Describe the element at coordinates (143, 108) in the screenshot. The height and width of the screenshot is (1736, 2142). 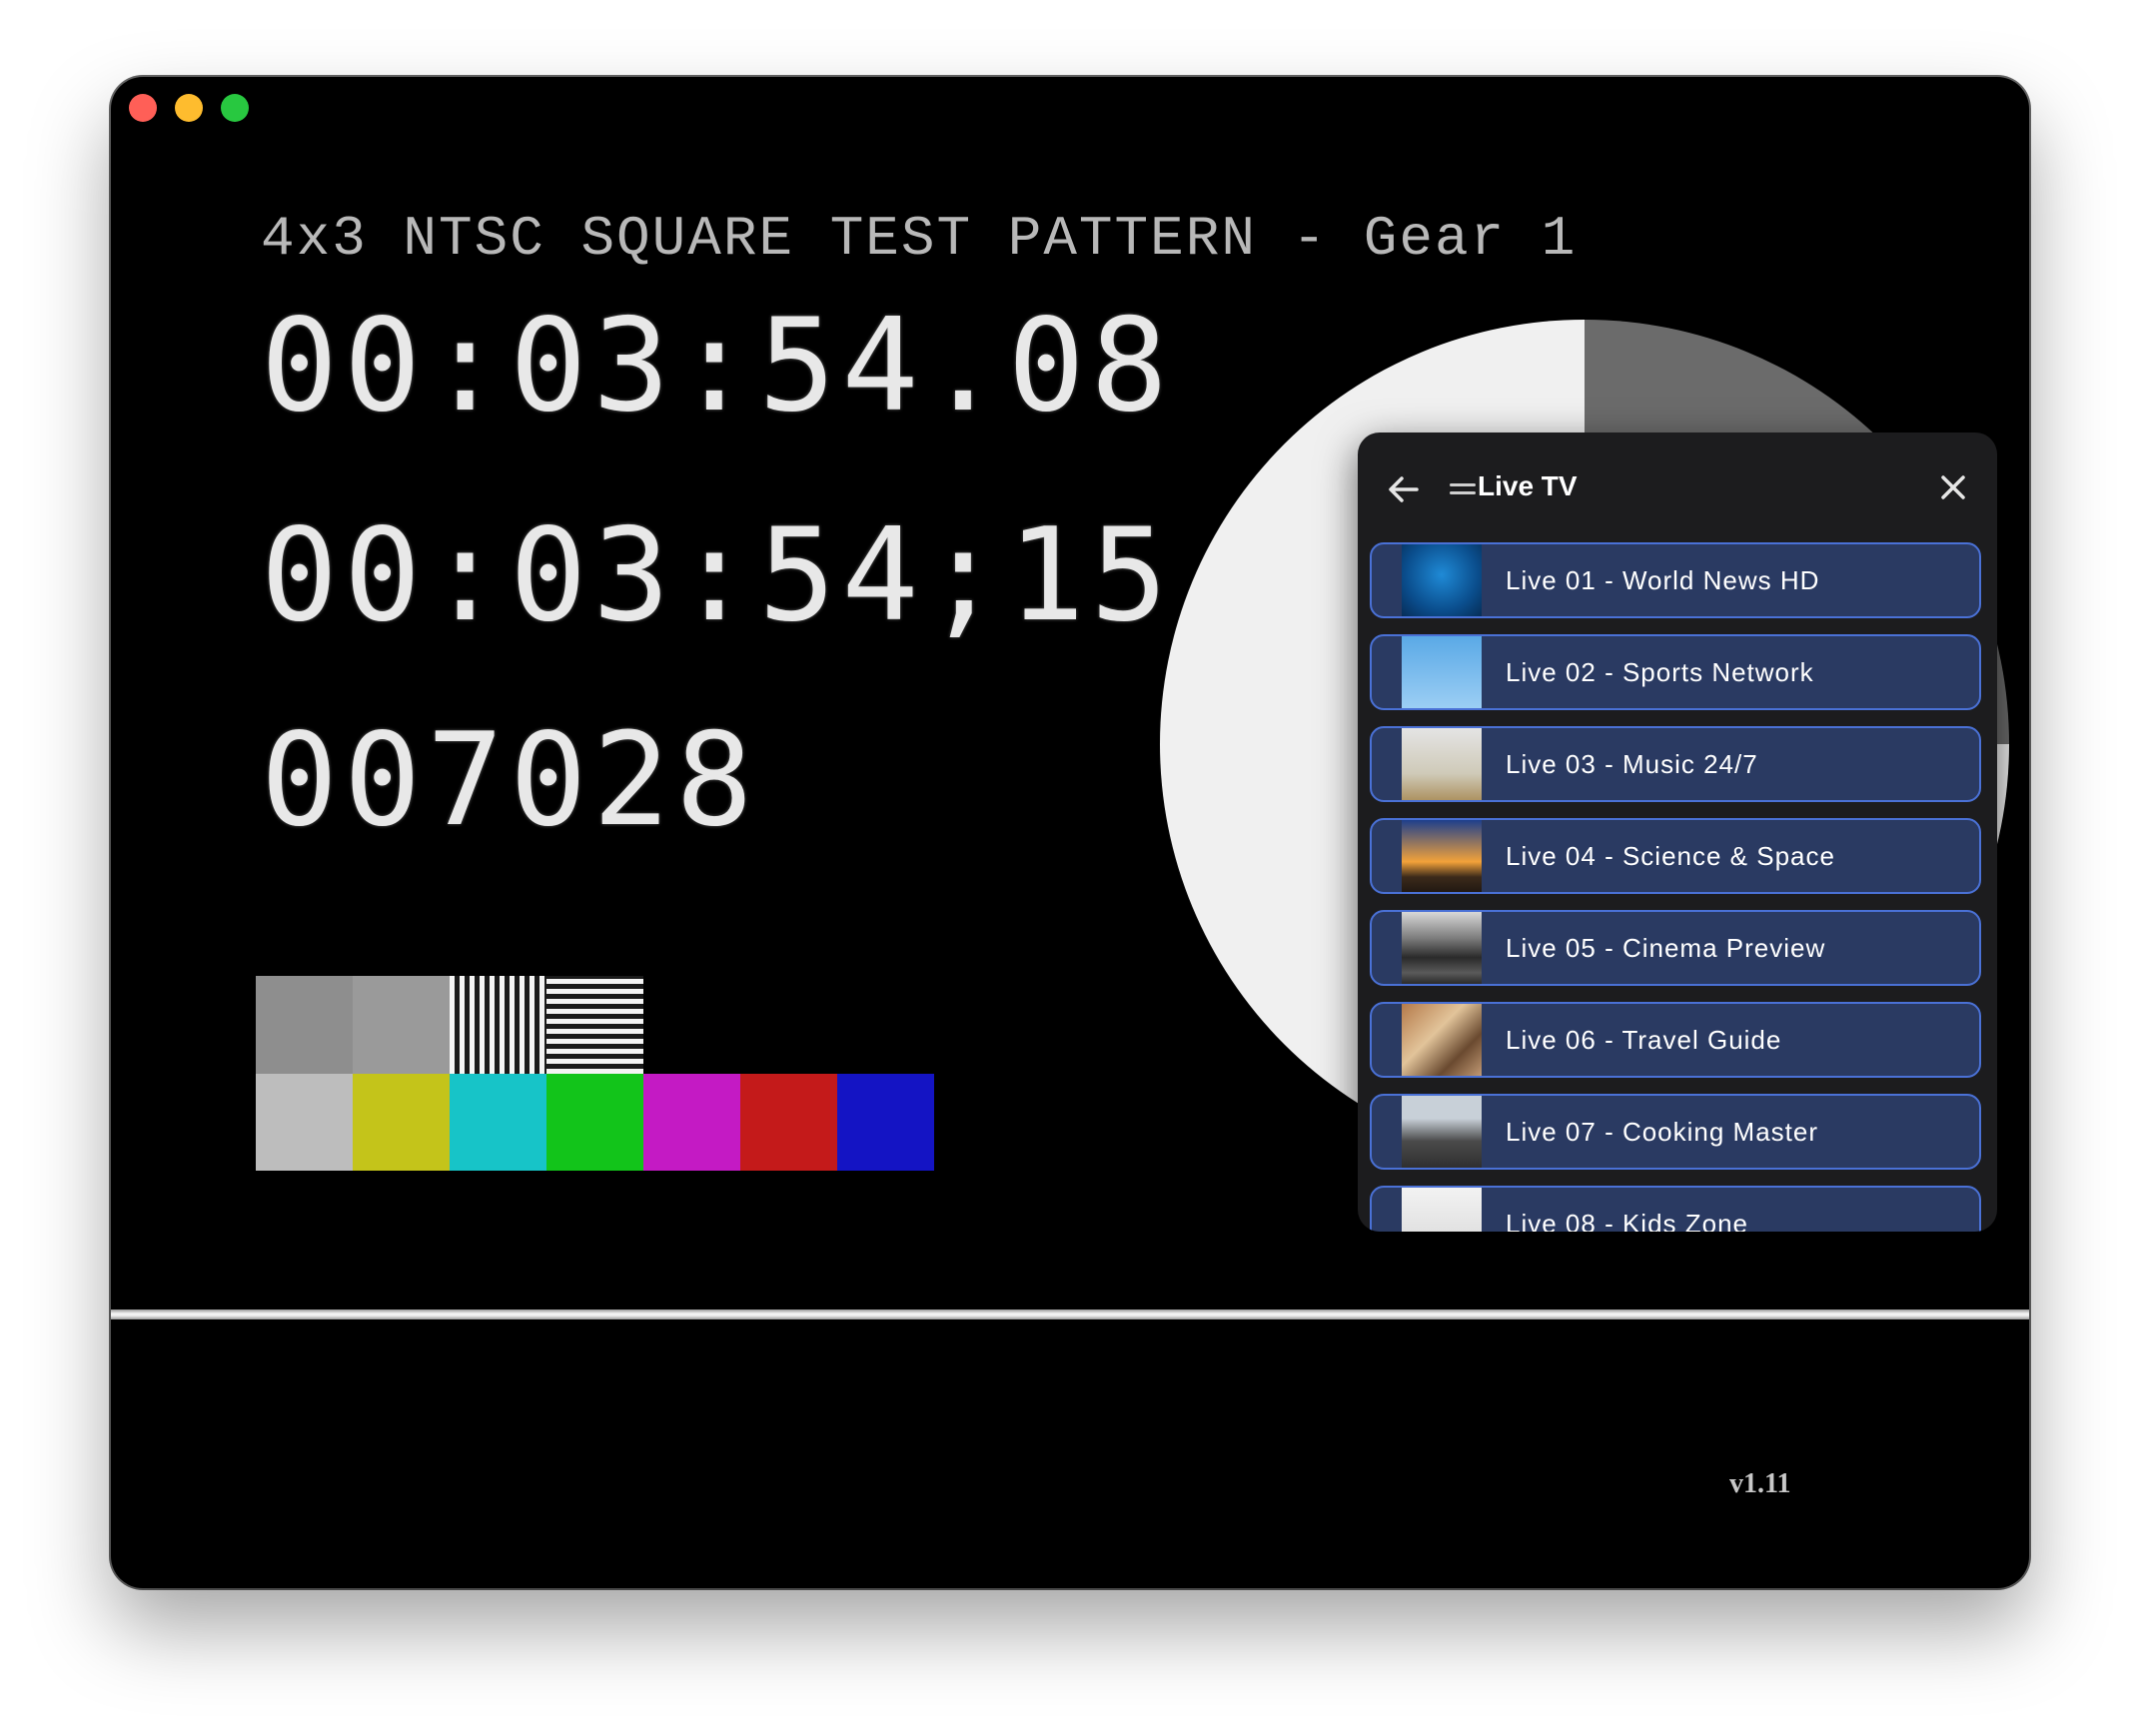
I see `window-close-button` at that location.